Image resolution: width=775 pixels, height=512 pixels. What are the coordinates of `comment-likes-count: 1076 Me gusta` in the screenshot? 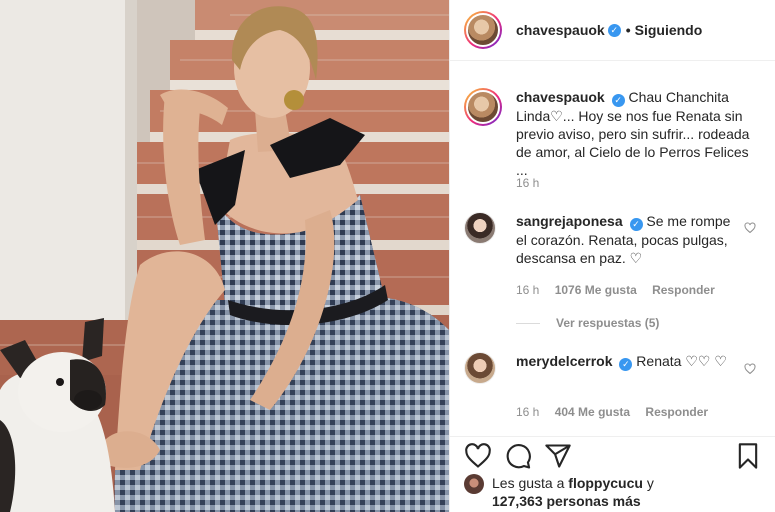 It's located at (596, 290).